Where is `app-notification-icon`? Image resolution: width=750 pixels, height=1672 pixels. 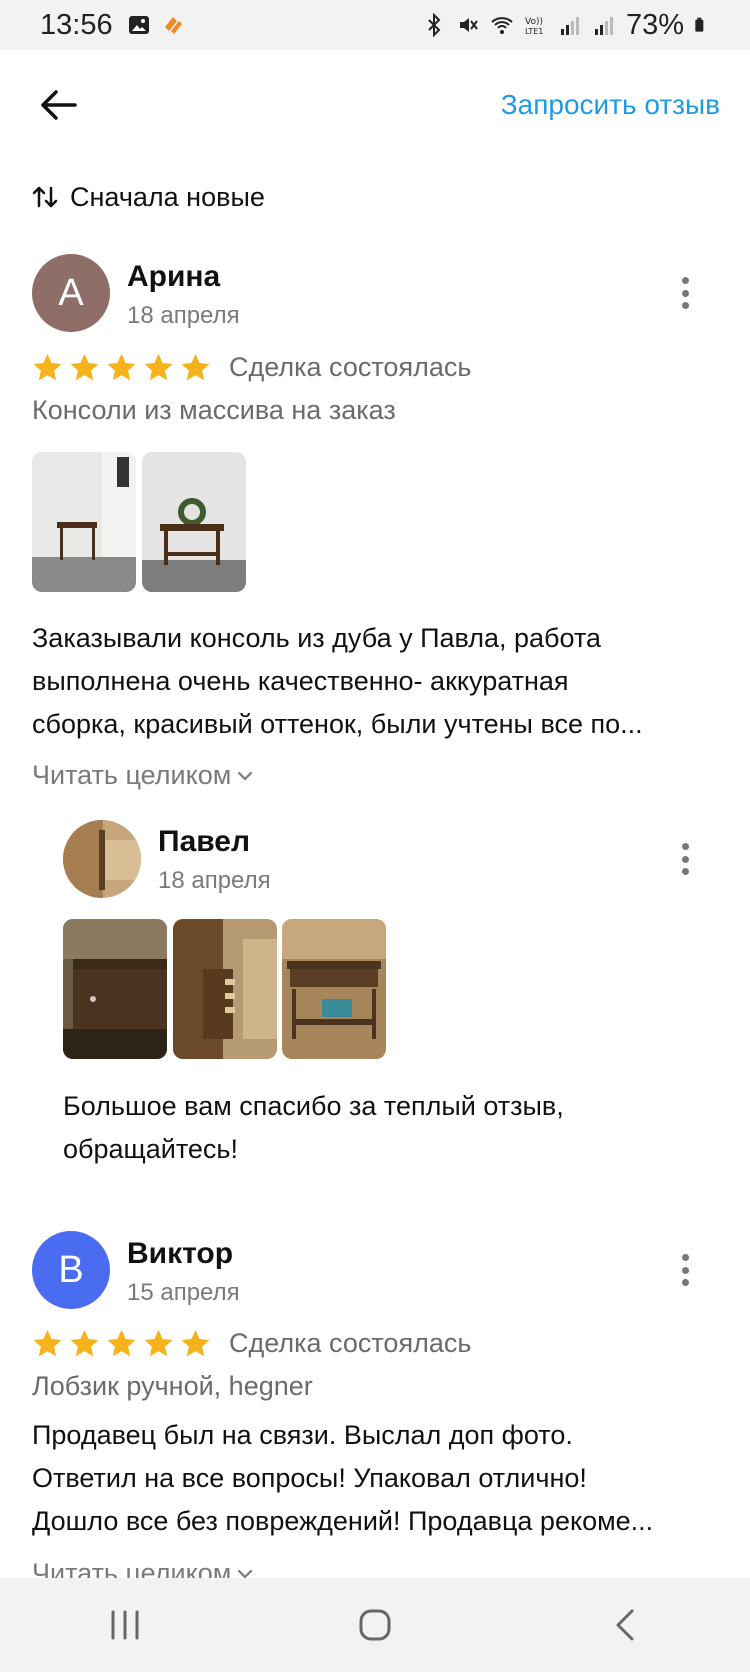 app-notification-icon is located at coordinates (173, 25).